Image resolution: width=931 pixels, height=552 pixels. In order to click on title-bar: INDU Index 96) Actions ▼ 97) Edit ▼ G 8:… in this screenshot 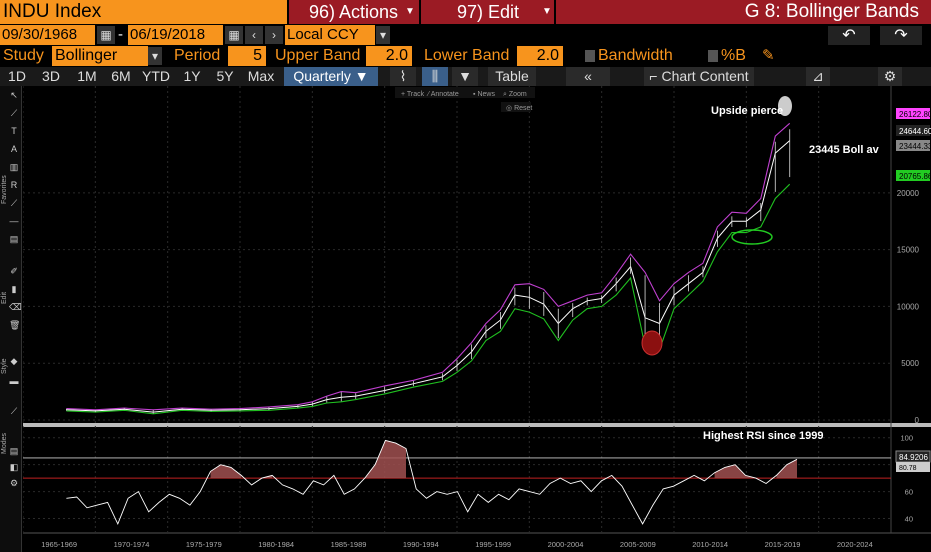, I will do `click(465, 12)`.